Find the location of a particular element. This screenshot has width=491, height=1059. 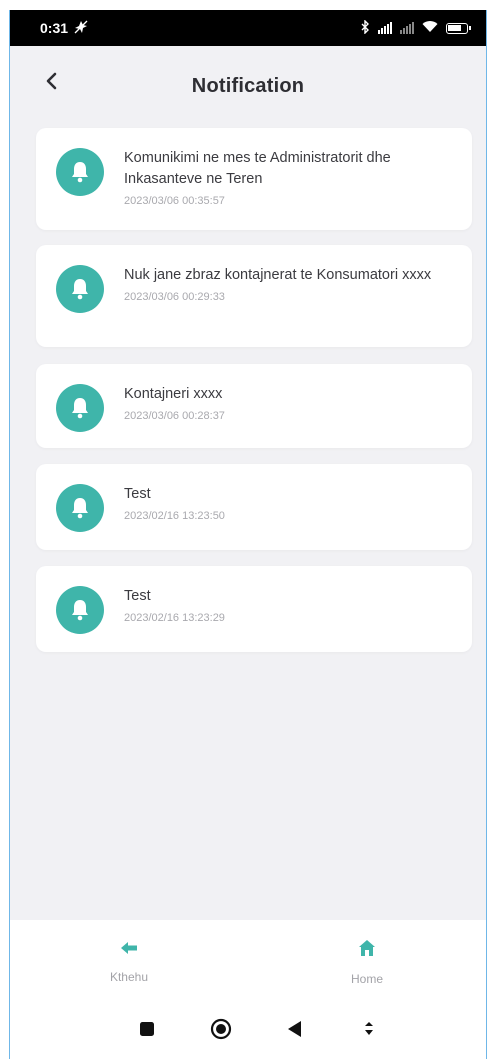

recents-button is located at coordinates (147, 1032).